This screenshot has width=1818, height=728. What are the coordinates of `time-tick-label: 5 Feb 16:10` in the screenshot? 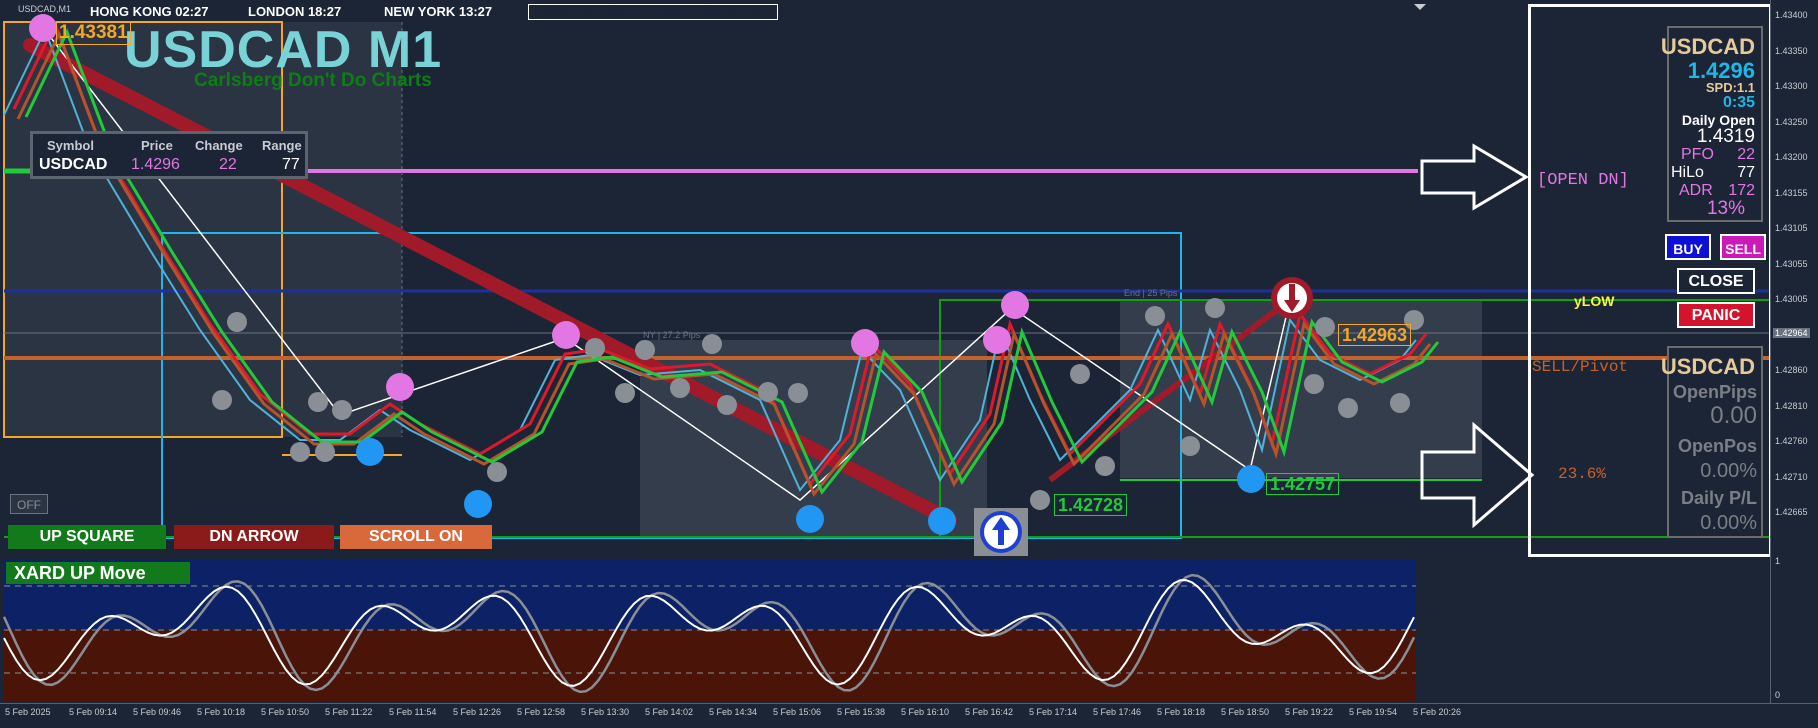 It's located at (925, 712).